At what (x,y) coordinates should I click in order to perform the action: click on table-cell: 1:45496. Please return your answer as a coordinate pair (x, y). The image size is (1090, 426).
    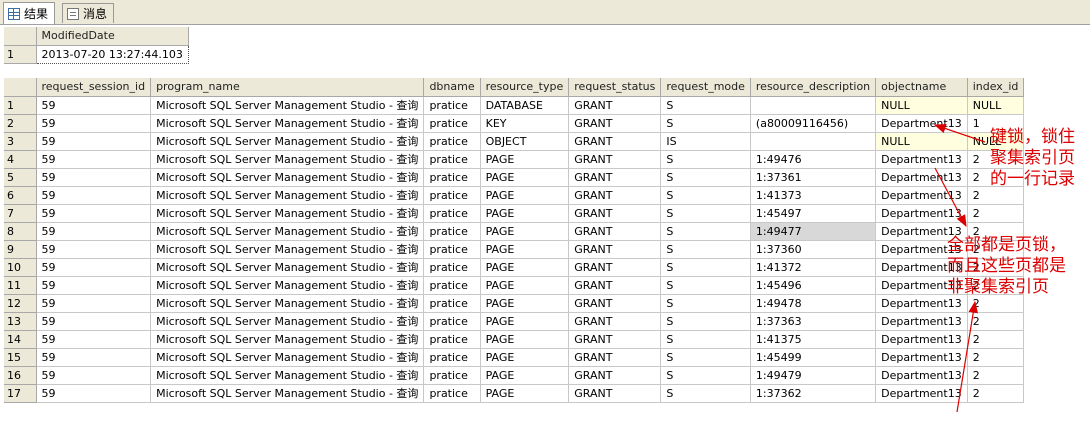
    Looking at the image, I should click on (813, 285).